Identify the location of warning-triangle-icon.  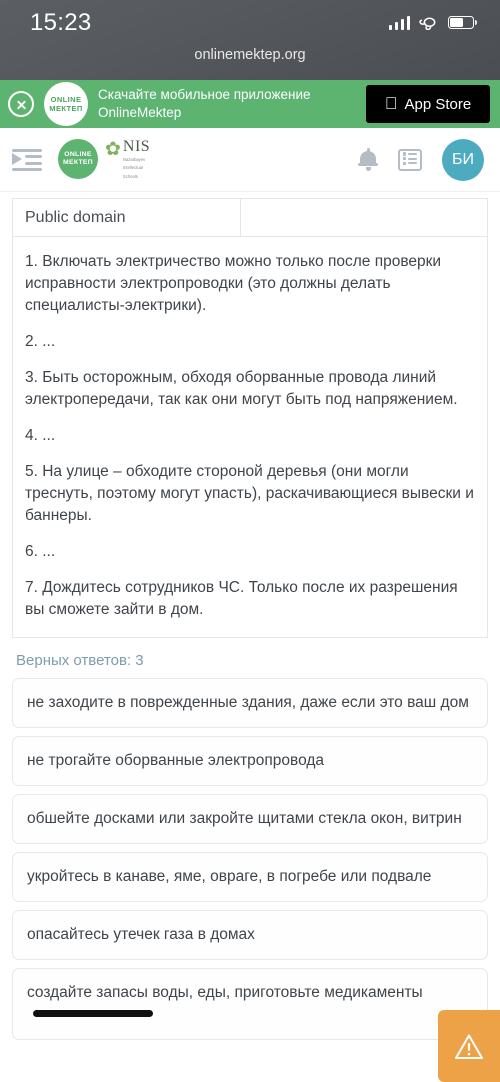
(469, 1046).